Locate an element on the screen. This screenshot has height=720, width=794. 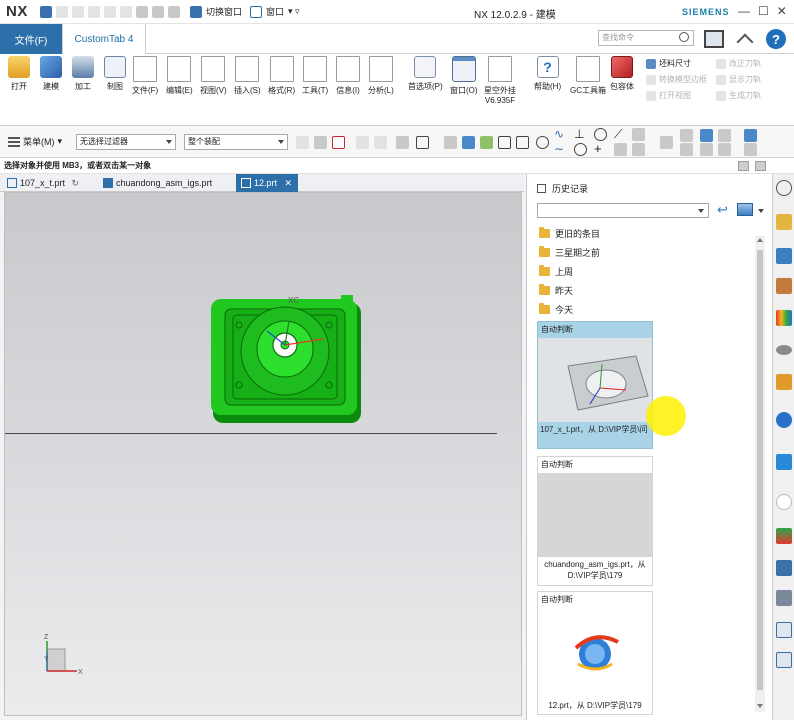
save-icon is located at coordinates (46, 11).